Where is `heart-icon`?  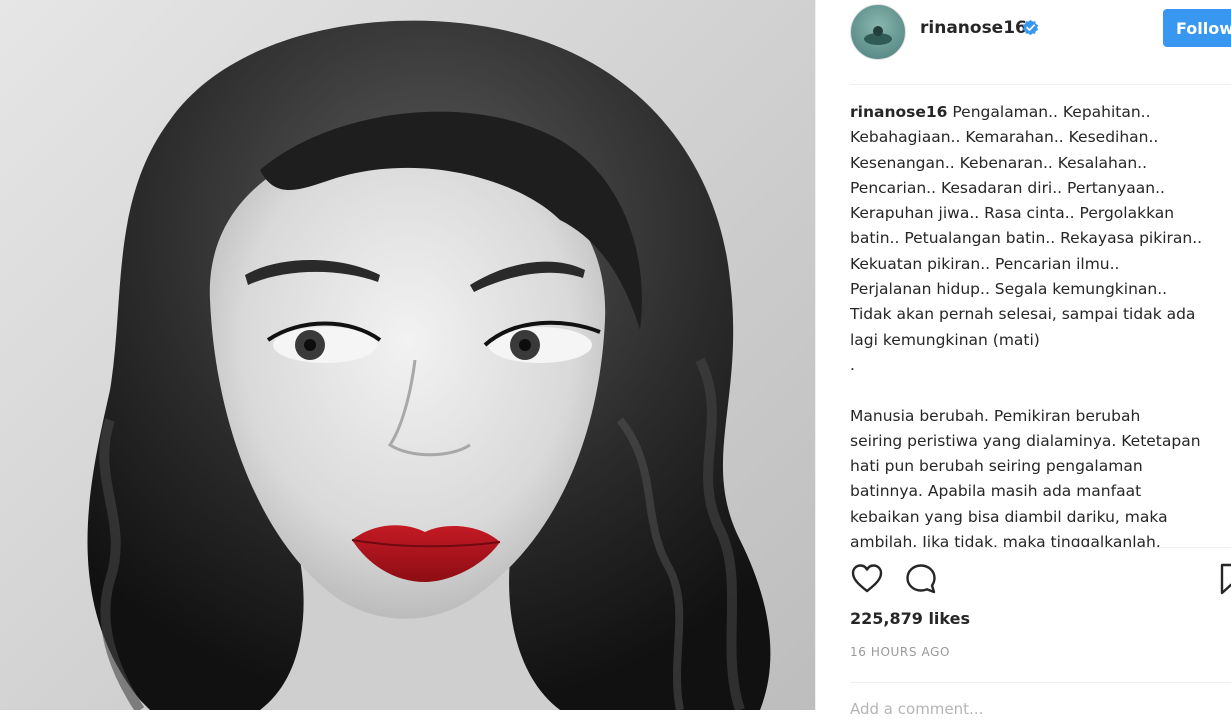 heart-icon is located at coordinates (867, 579).